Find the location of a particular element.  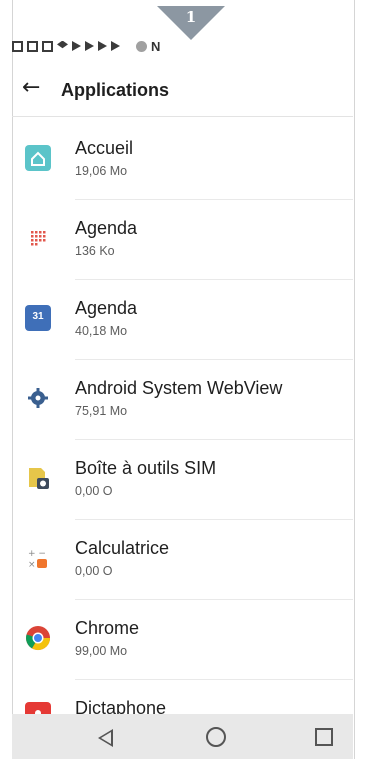

calculator-icon: + − × is located at coordinates (38, 558).